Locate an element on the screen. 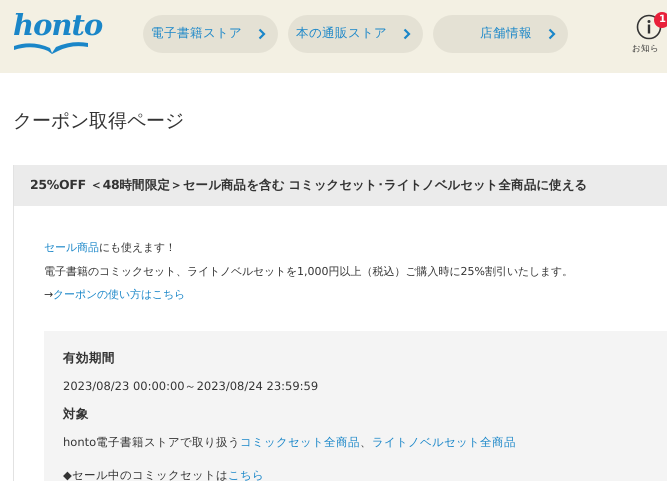 The image size is (667, 481). logo: honto is located at coordinates (57, 25).